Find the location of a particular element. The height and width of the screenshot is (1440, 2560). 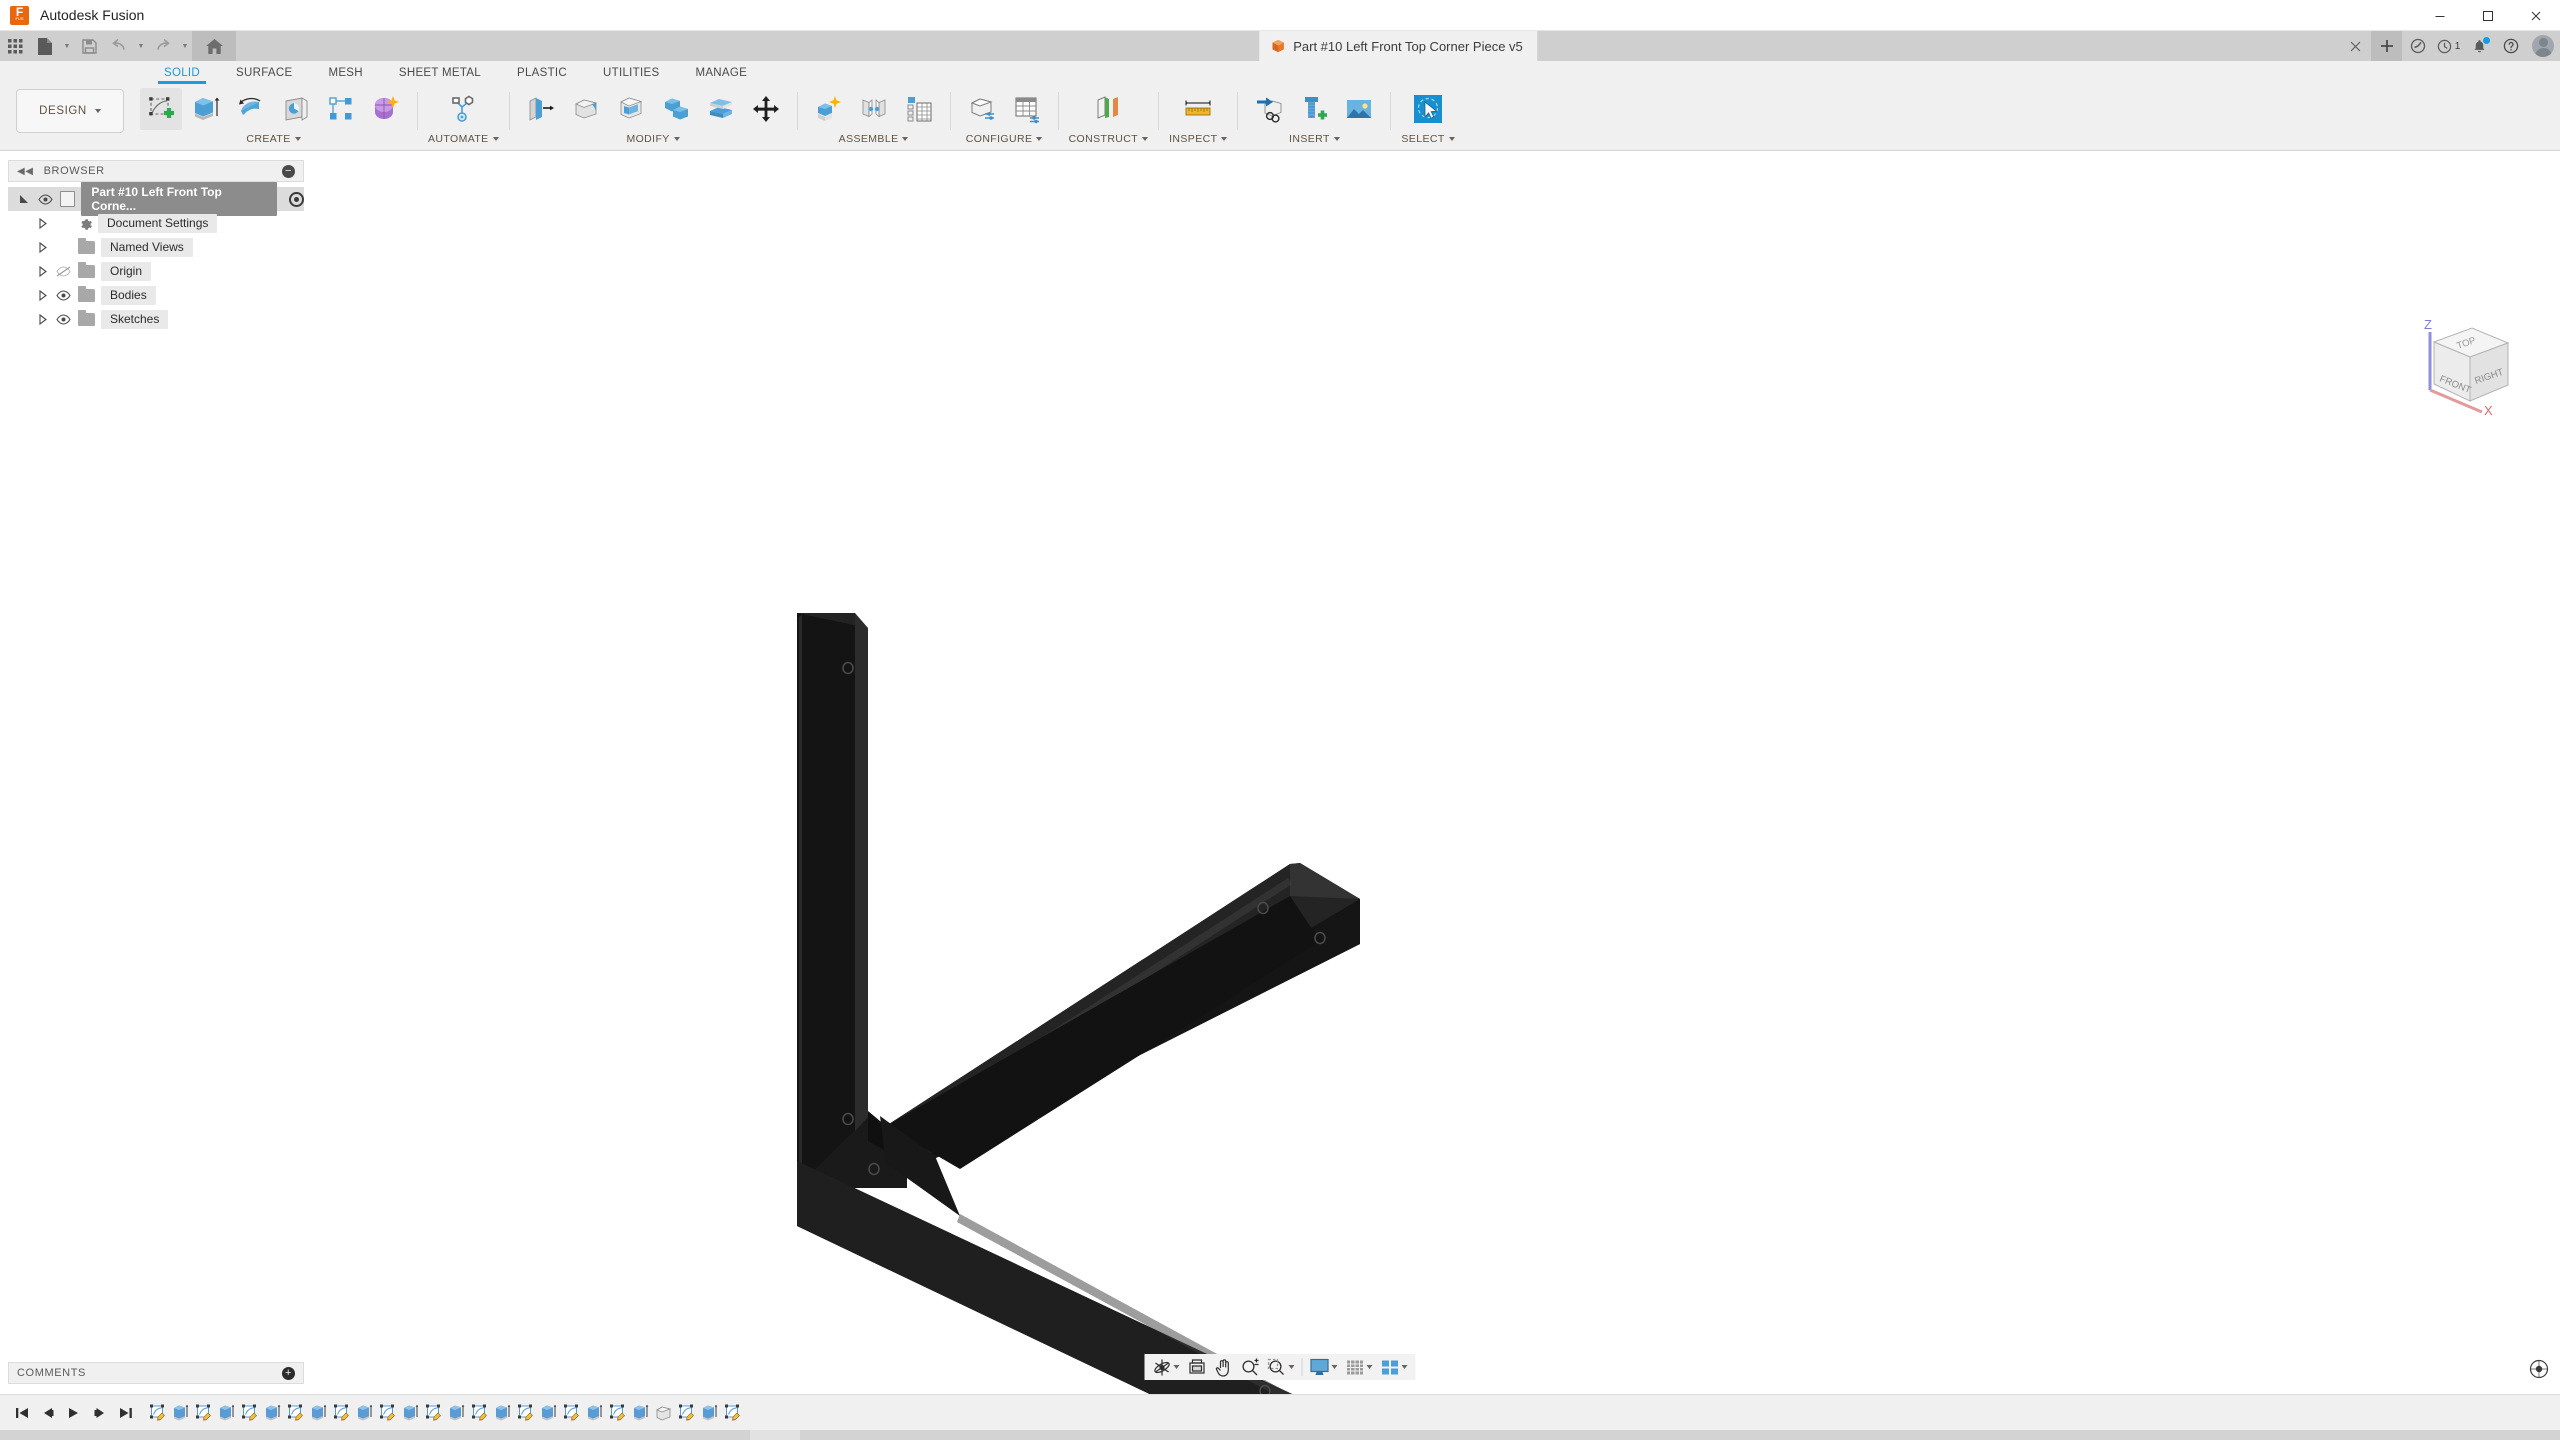

recent-clock-icon: 1 is located at coordinates (2448, 46).